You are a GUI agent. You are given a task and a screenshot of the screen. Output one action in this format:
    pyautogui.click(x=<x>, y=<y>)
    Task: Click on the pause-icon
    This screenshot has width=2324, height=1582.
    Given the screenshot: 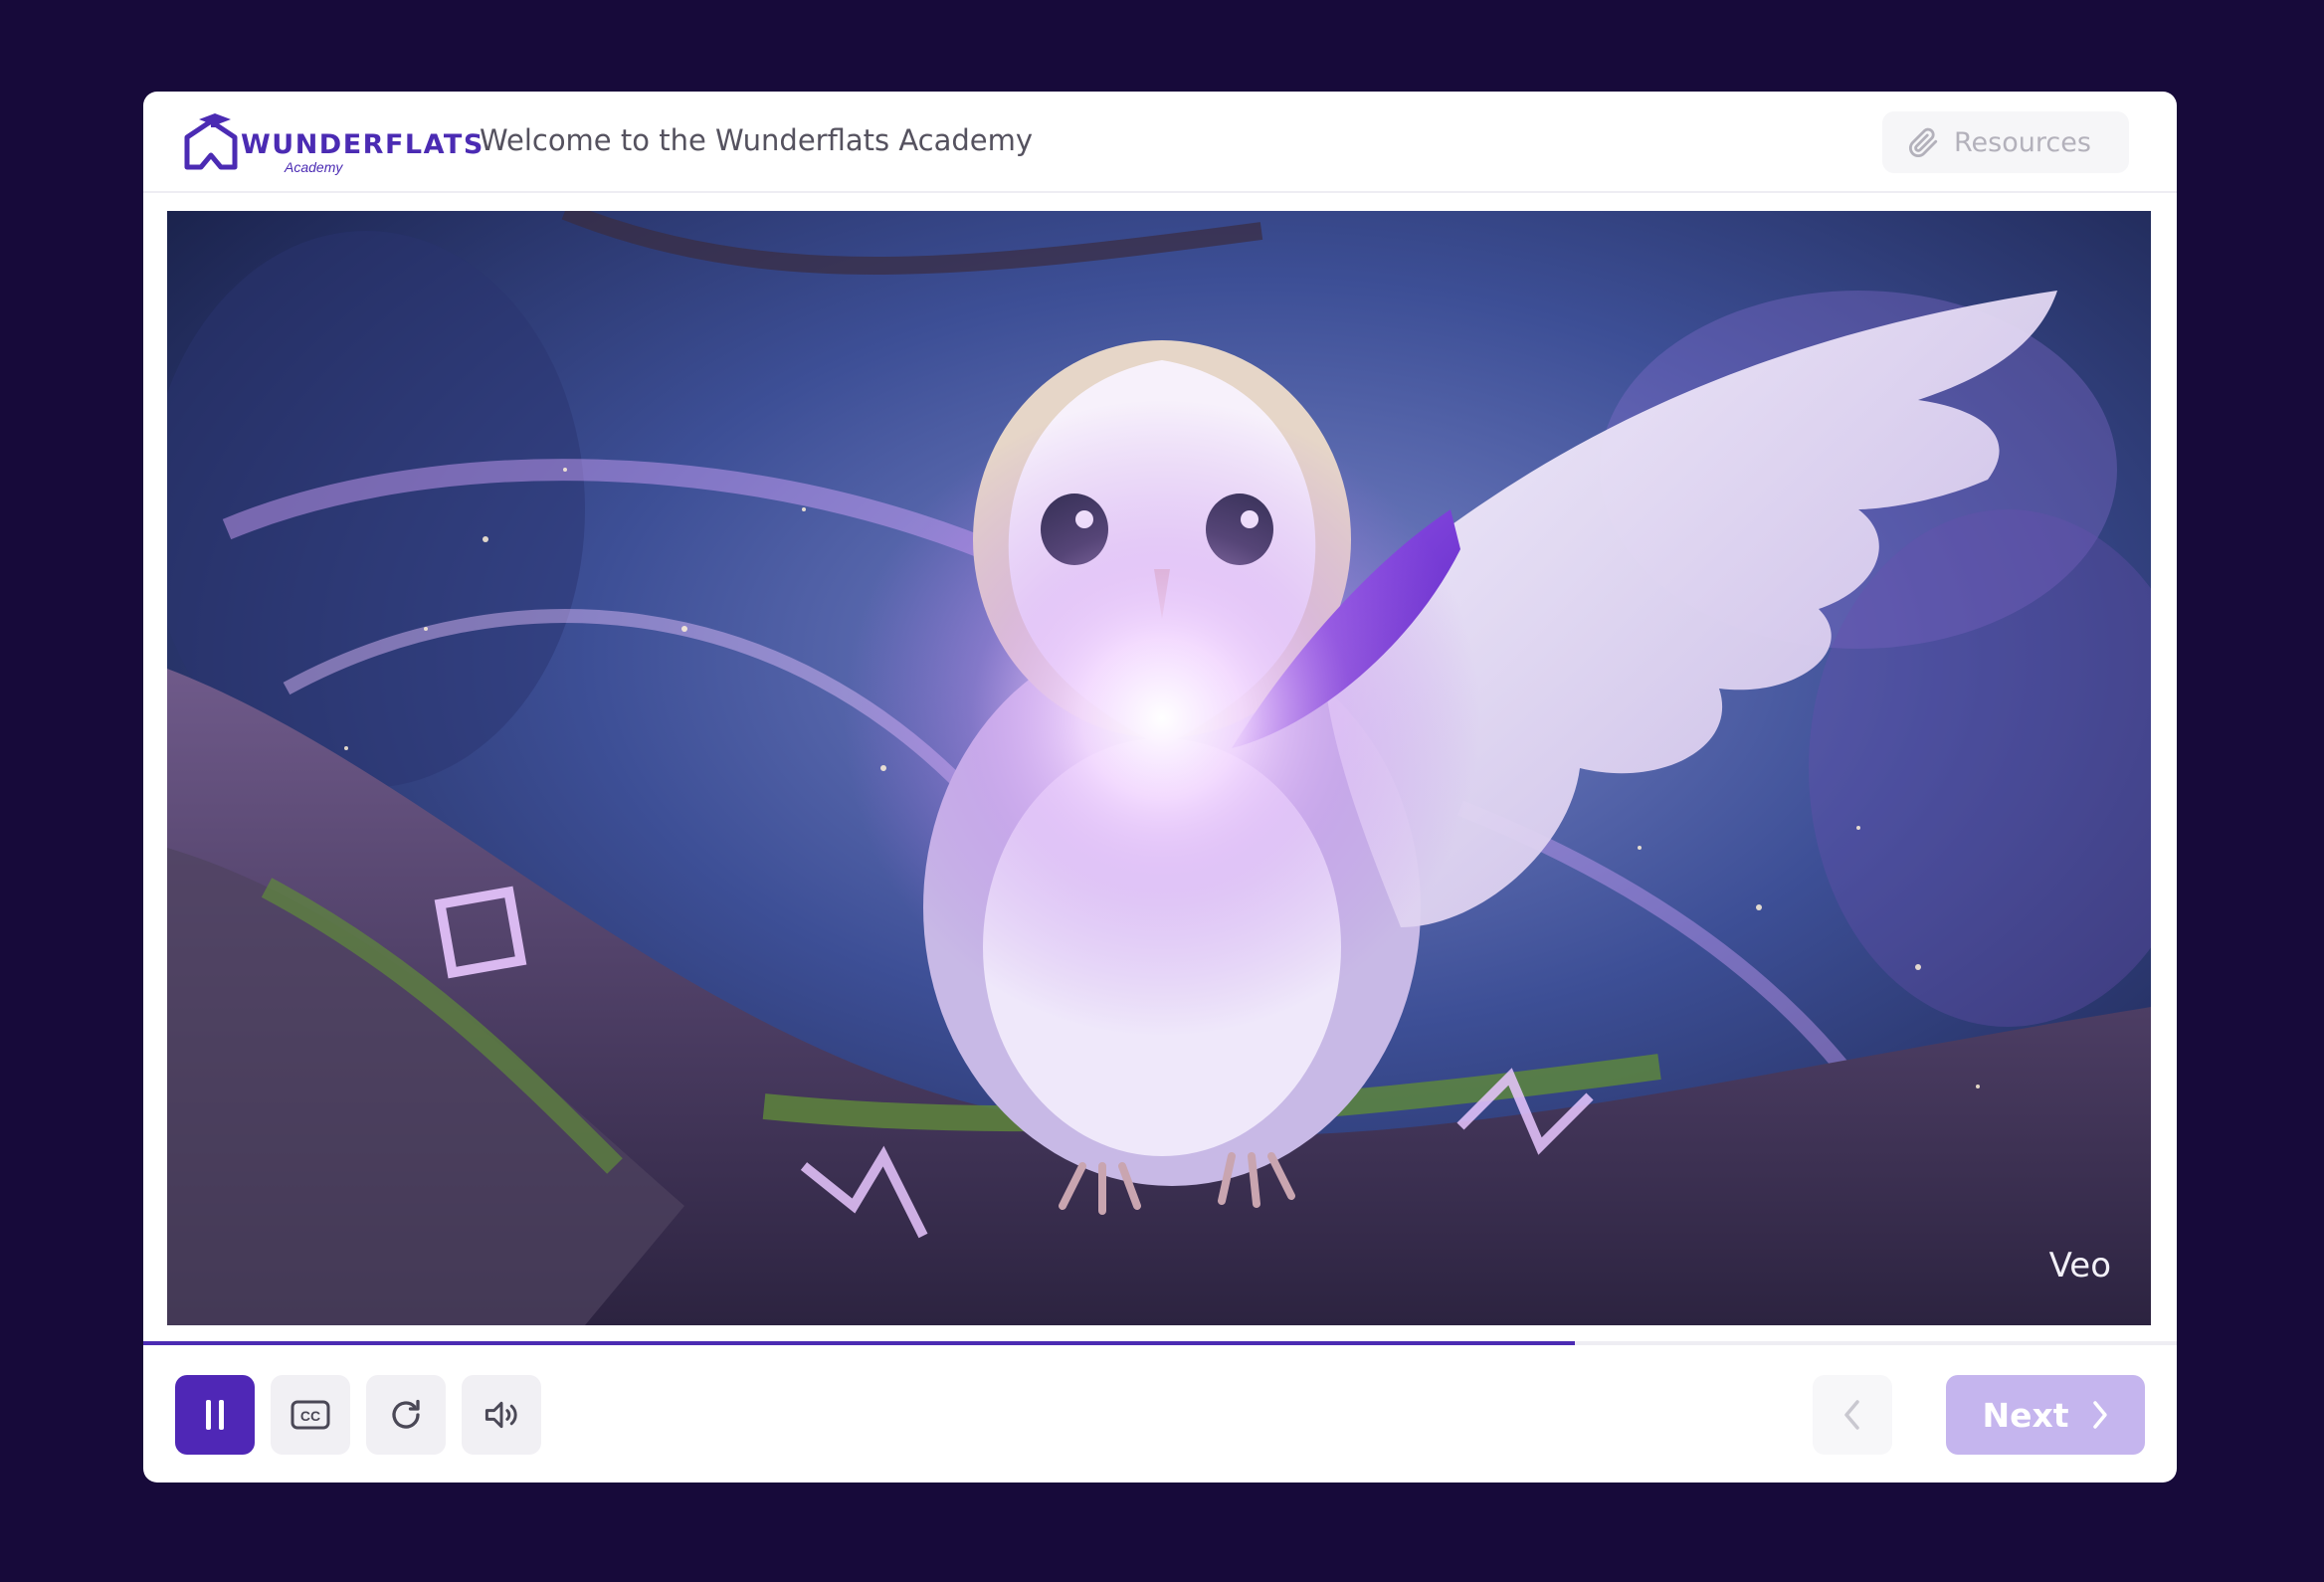 What is the action you would take?
    pyautogui.click(x=215, y=1415)
    